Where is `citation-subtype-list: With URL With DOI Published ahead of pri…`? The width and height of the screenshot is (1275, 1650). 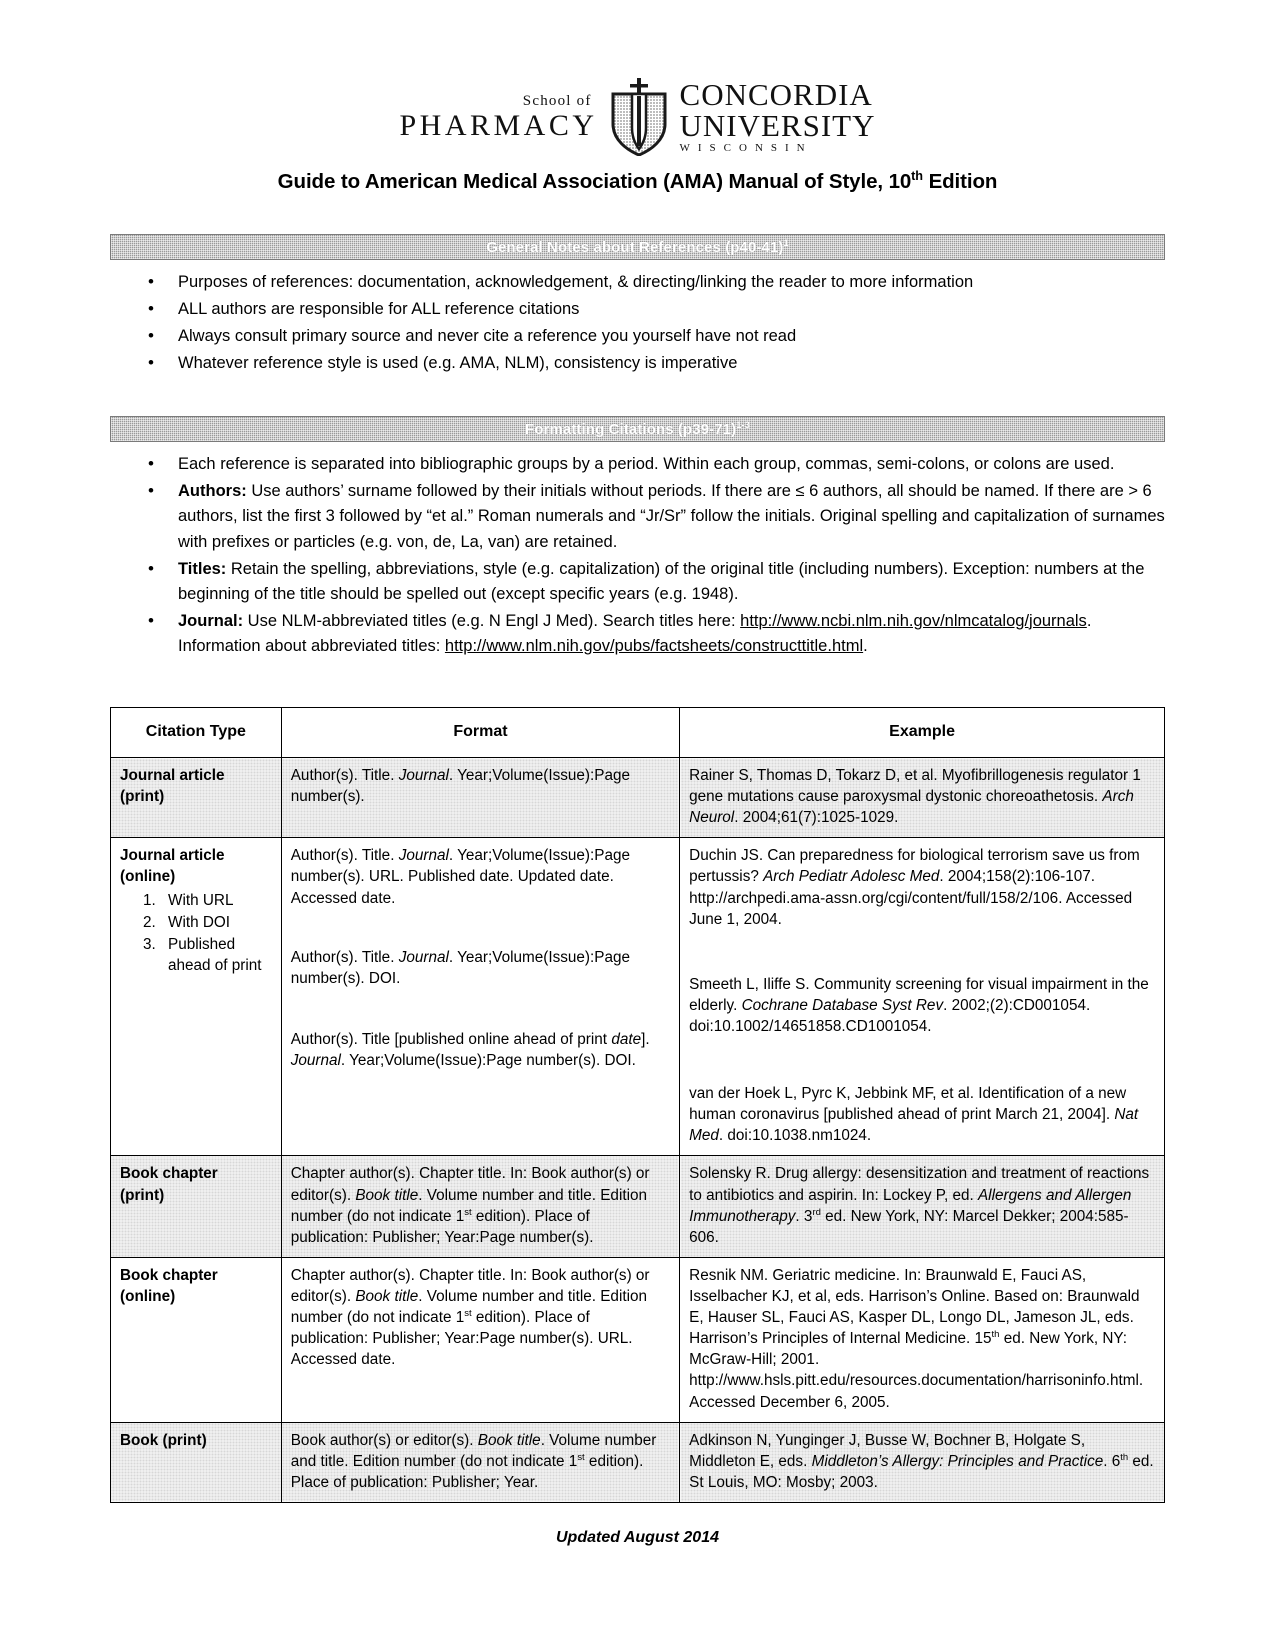 citation-subtype-list: With URL With DOI Published ahead of pri… is located at coordinates (196, 933).